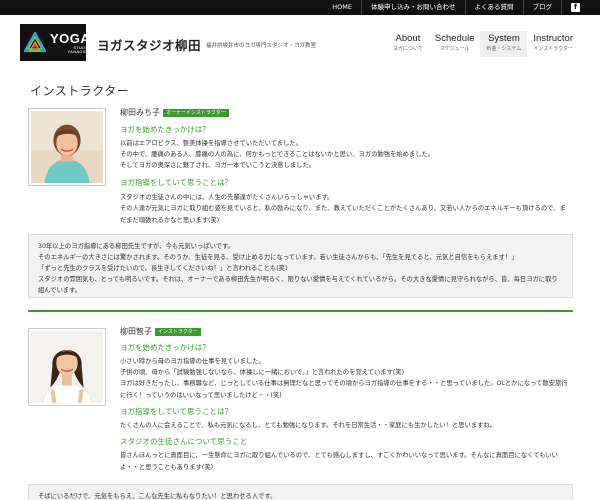 This screenshot has width=600, height=500. I want to click on nav-item-schedule: Schedule スケジュール, so click(455, 44).